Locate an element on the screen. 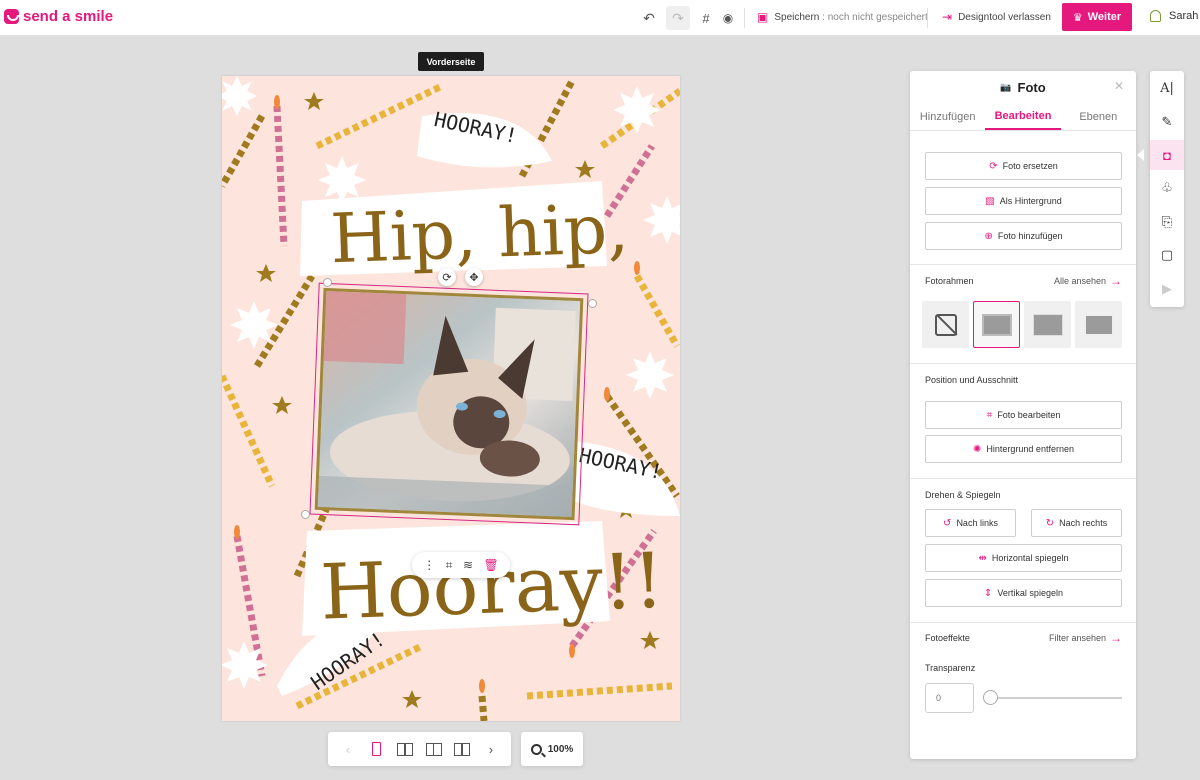  rotate-left-button: ↺ Nach links is located at coordinates (970, 523).